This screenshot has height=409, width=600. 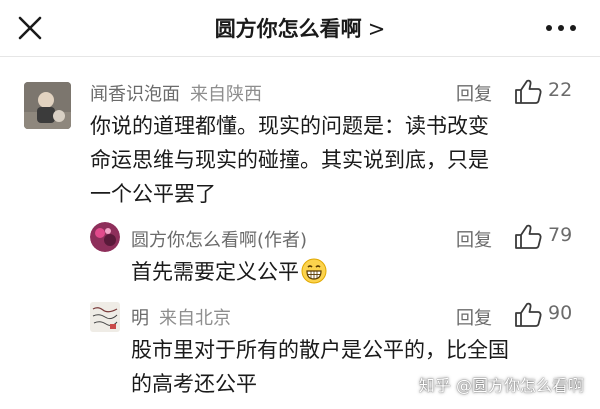 What do you see at coordinates (560, 235) in the screenshot?
I see `like-count: 79` at bounding box center [560, 235].